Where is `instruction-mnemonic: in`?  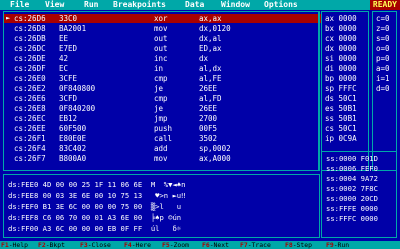 instruction-mnemonic: in is located at coordinates (159, 68).